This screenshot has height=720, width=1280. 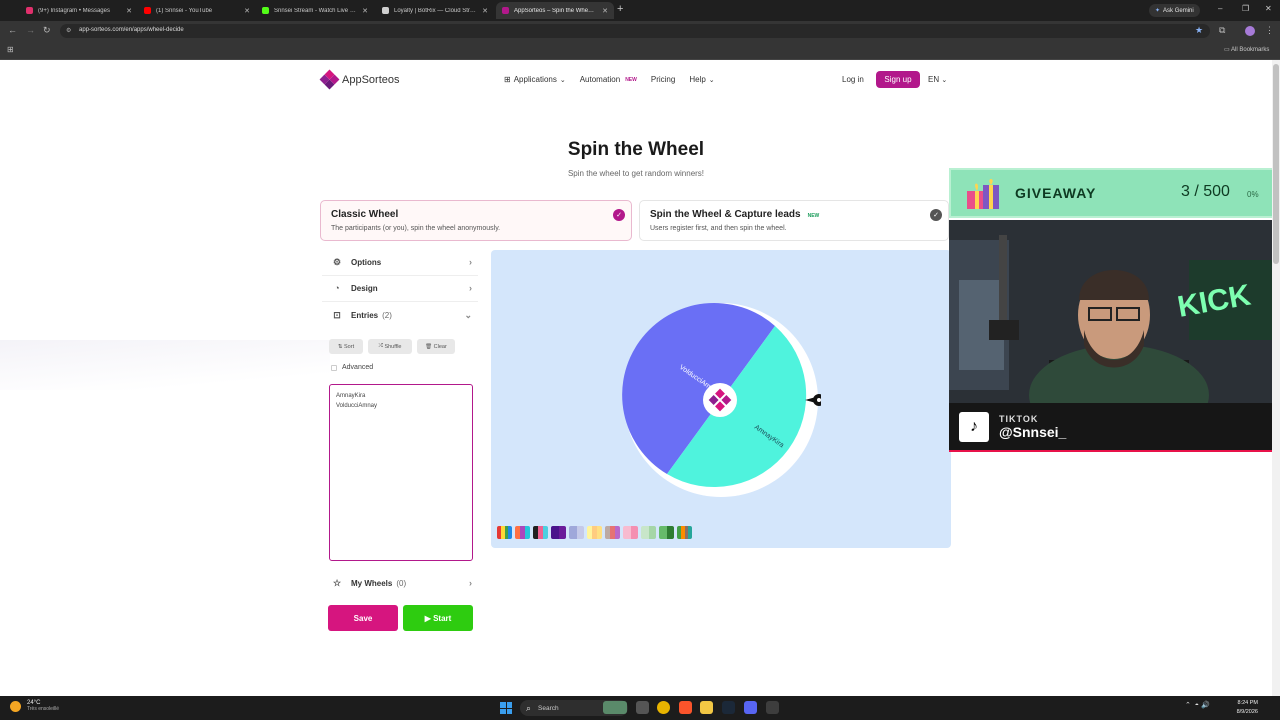 I want to click on app-icon, so click(x=772, y=707).